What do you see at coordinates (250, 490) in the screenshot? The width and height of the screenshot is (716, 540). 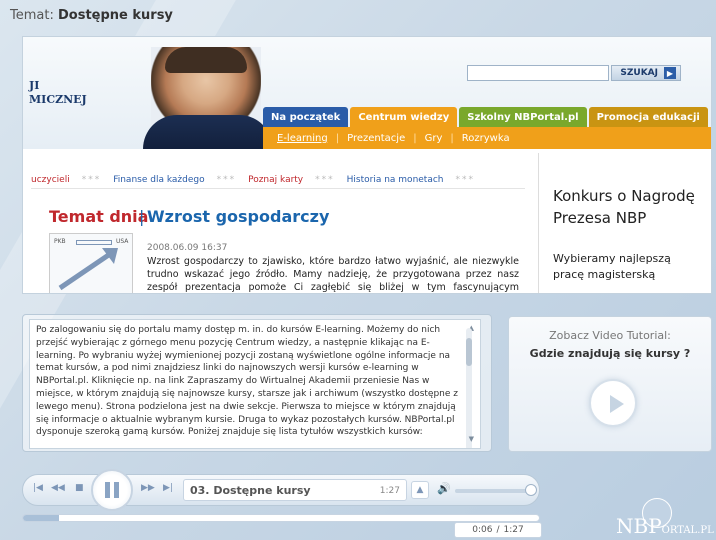 I see `track-name: 03. Dostępne kursy` at bounding box center [250, 490].